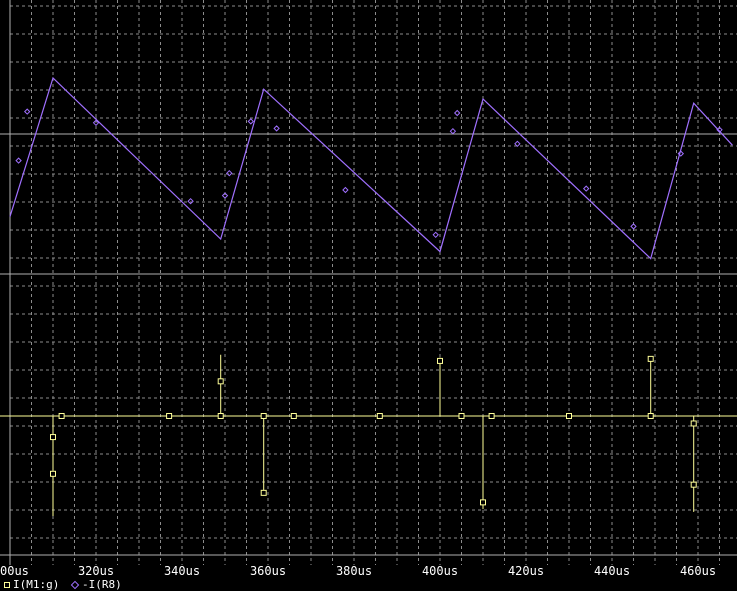 The width and height of the screenshot is (737, 591). Describe the element at coordinates (61, 585) in the screenshot. I see `legend: I(M1:g) -I(R8)` at that location.